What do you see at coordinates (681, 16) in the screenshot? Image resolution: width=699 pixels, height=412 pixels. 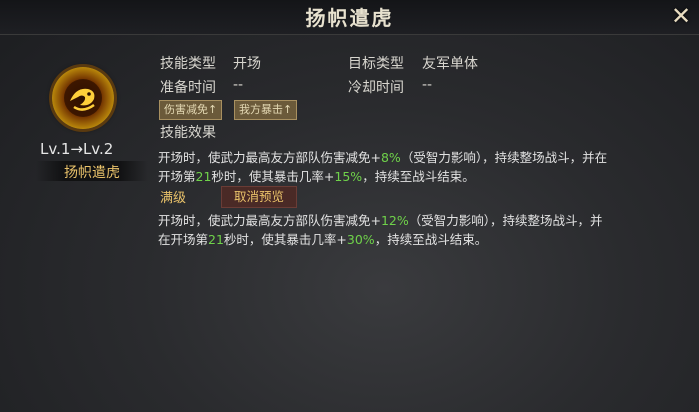 I see `close-icon: ✕` at bounding box center [681, 16].